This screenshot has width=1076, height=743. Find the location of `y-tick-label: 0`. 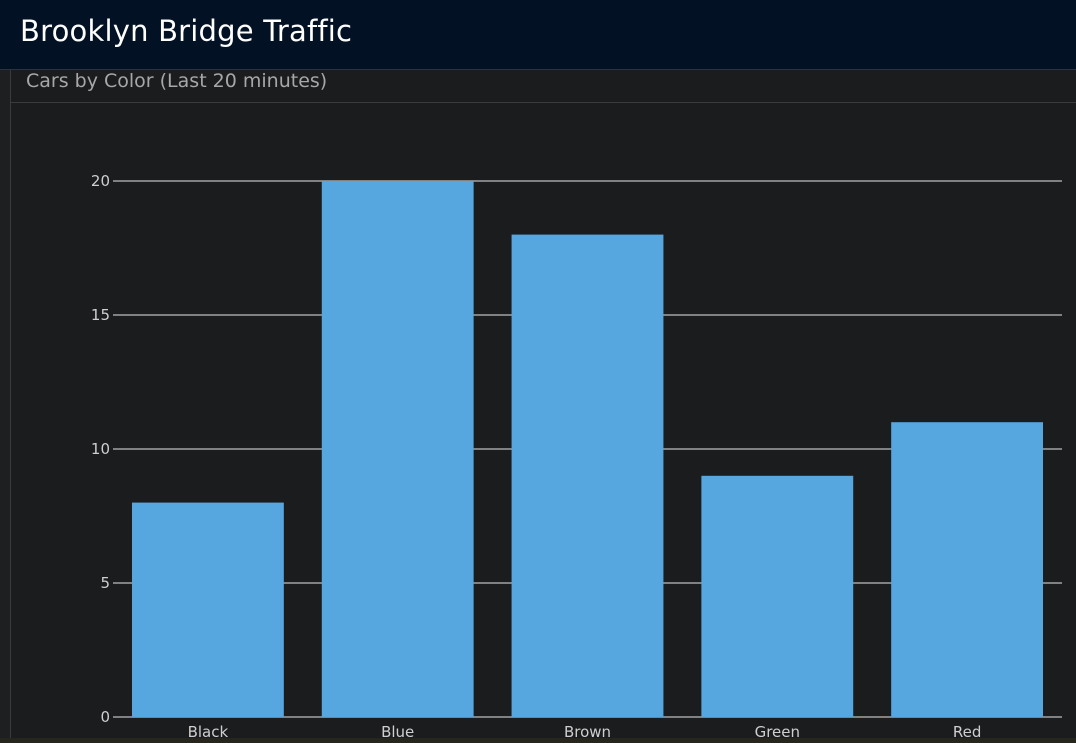

y-tick-label: 0 is located at coordinates (105, 717).